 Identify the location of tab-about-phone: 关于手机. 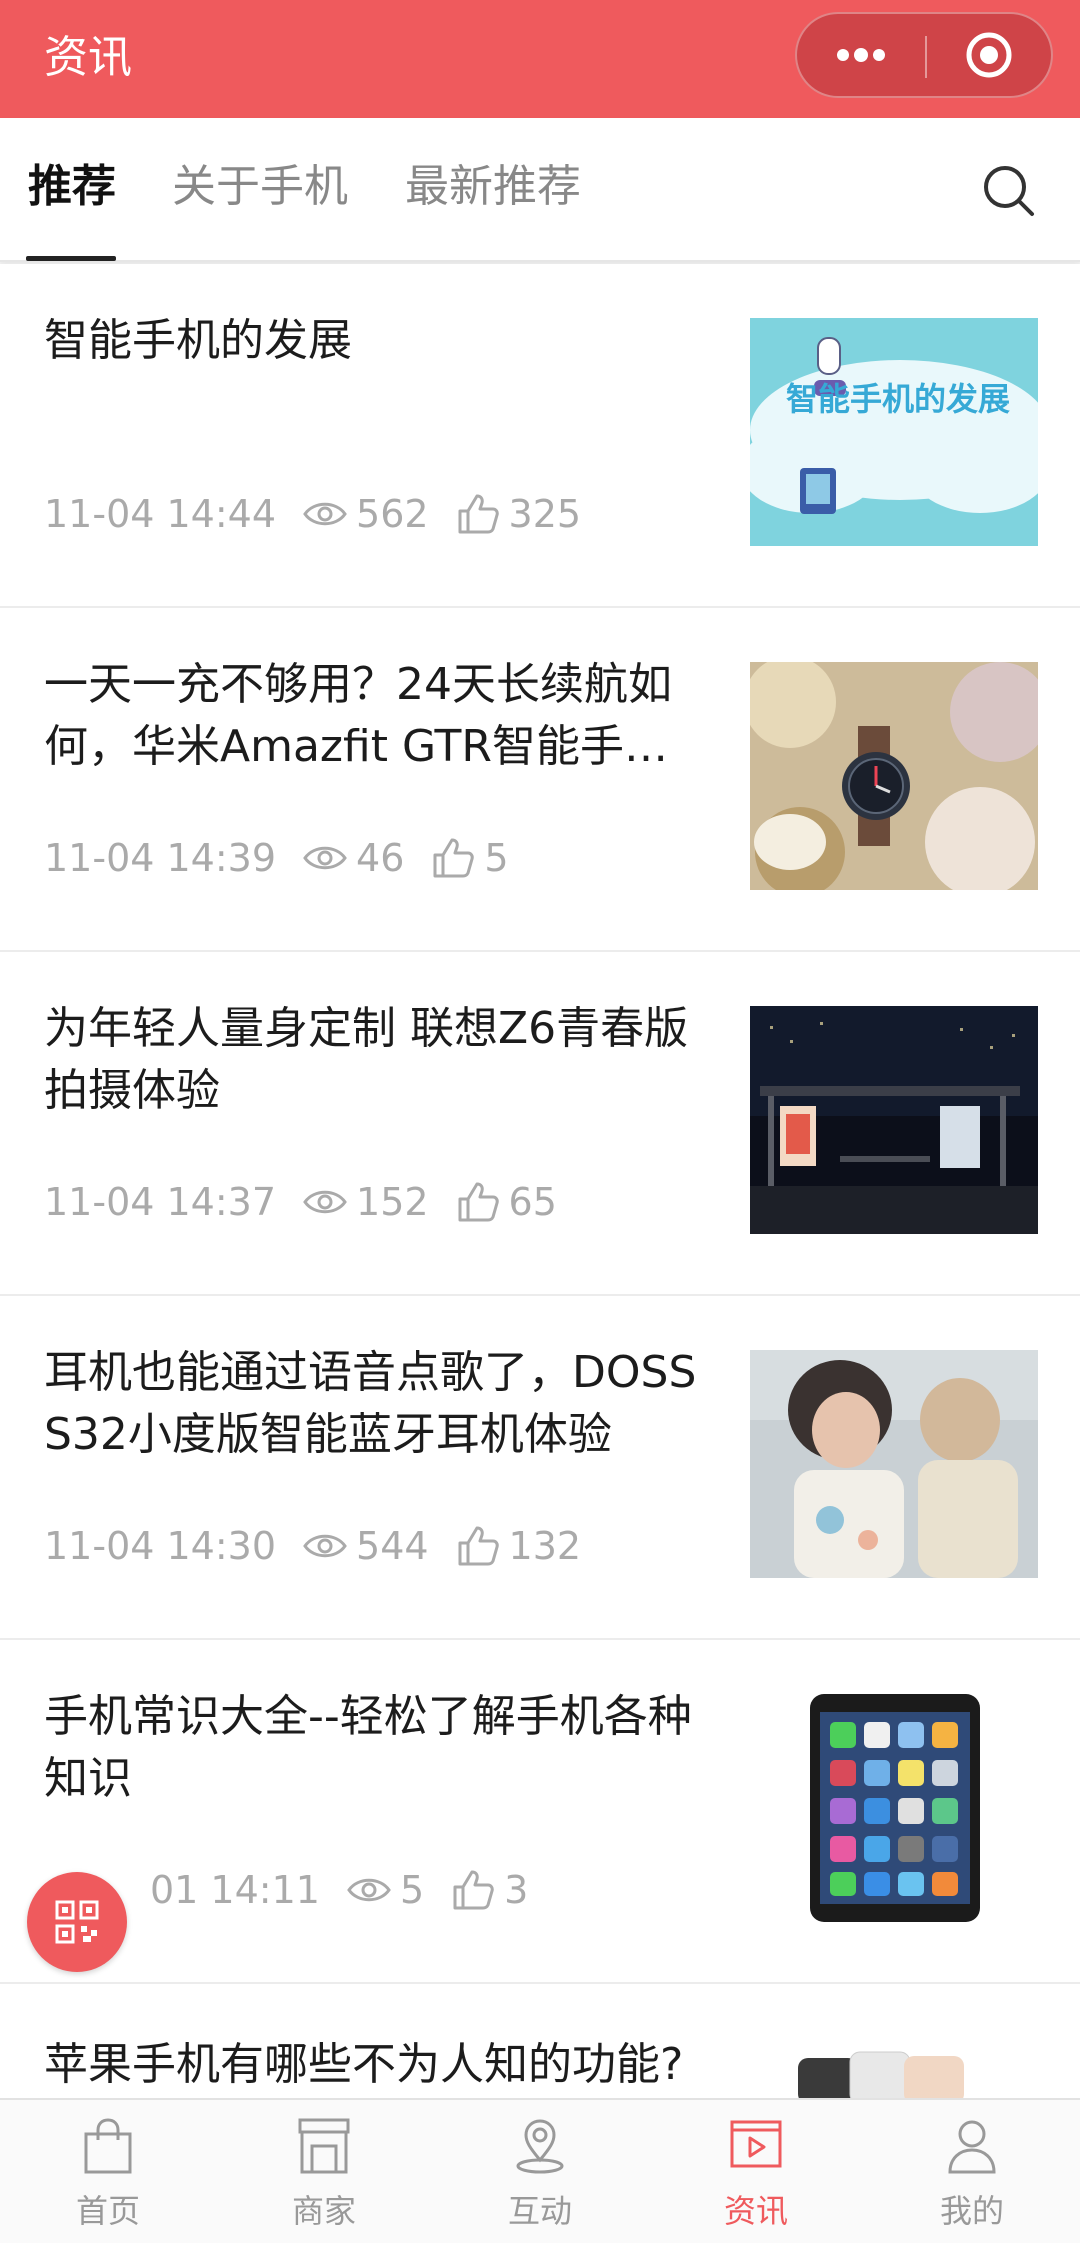
(260, 187).